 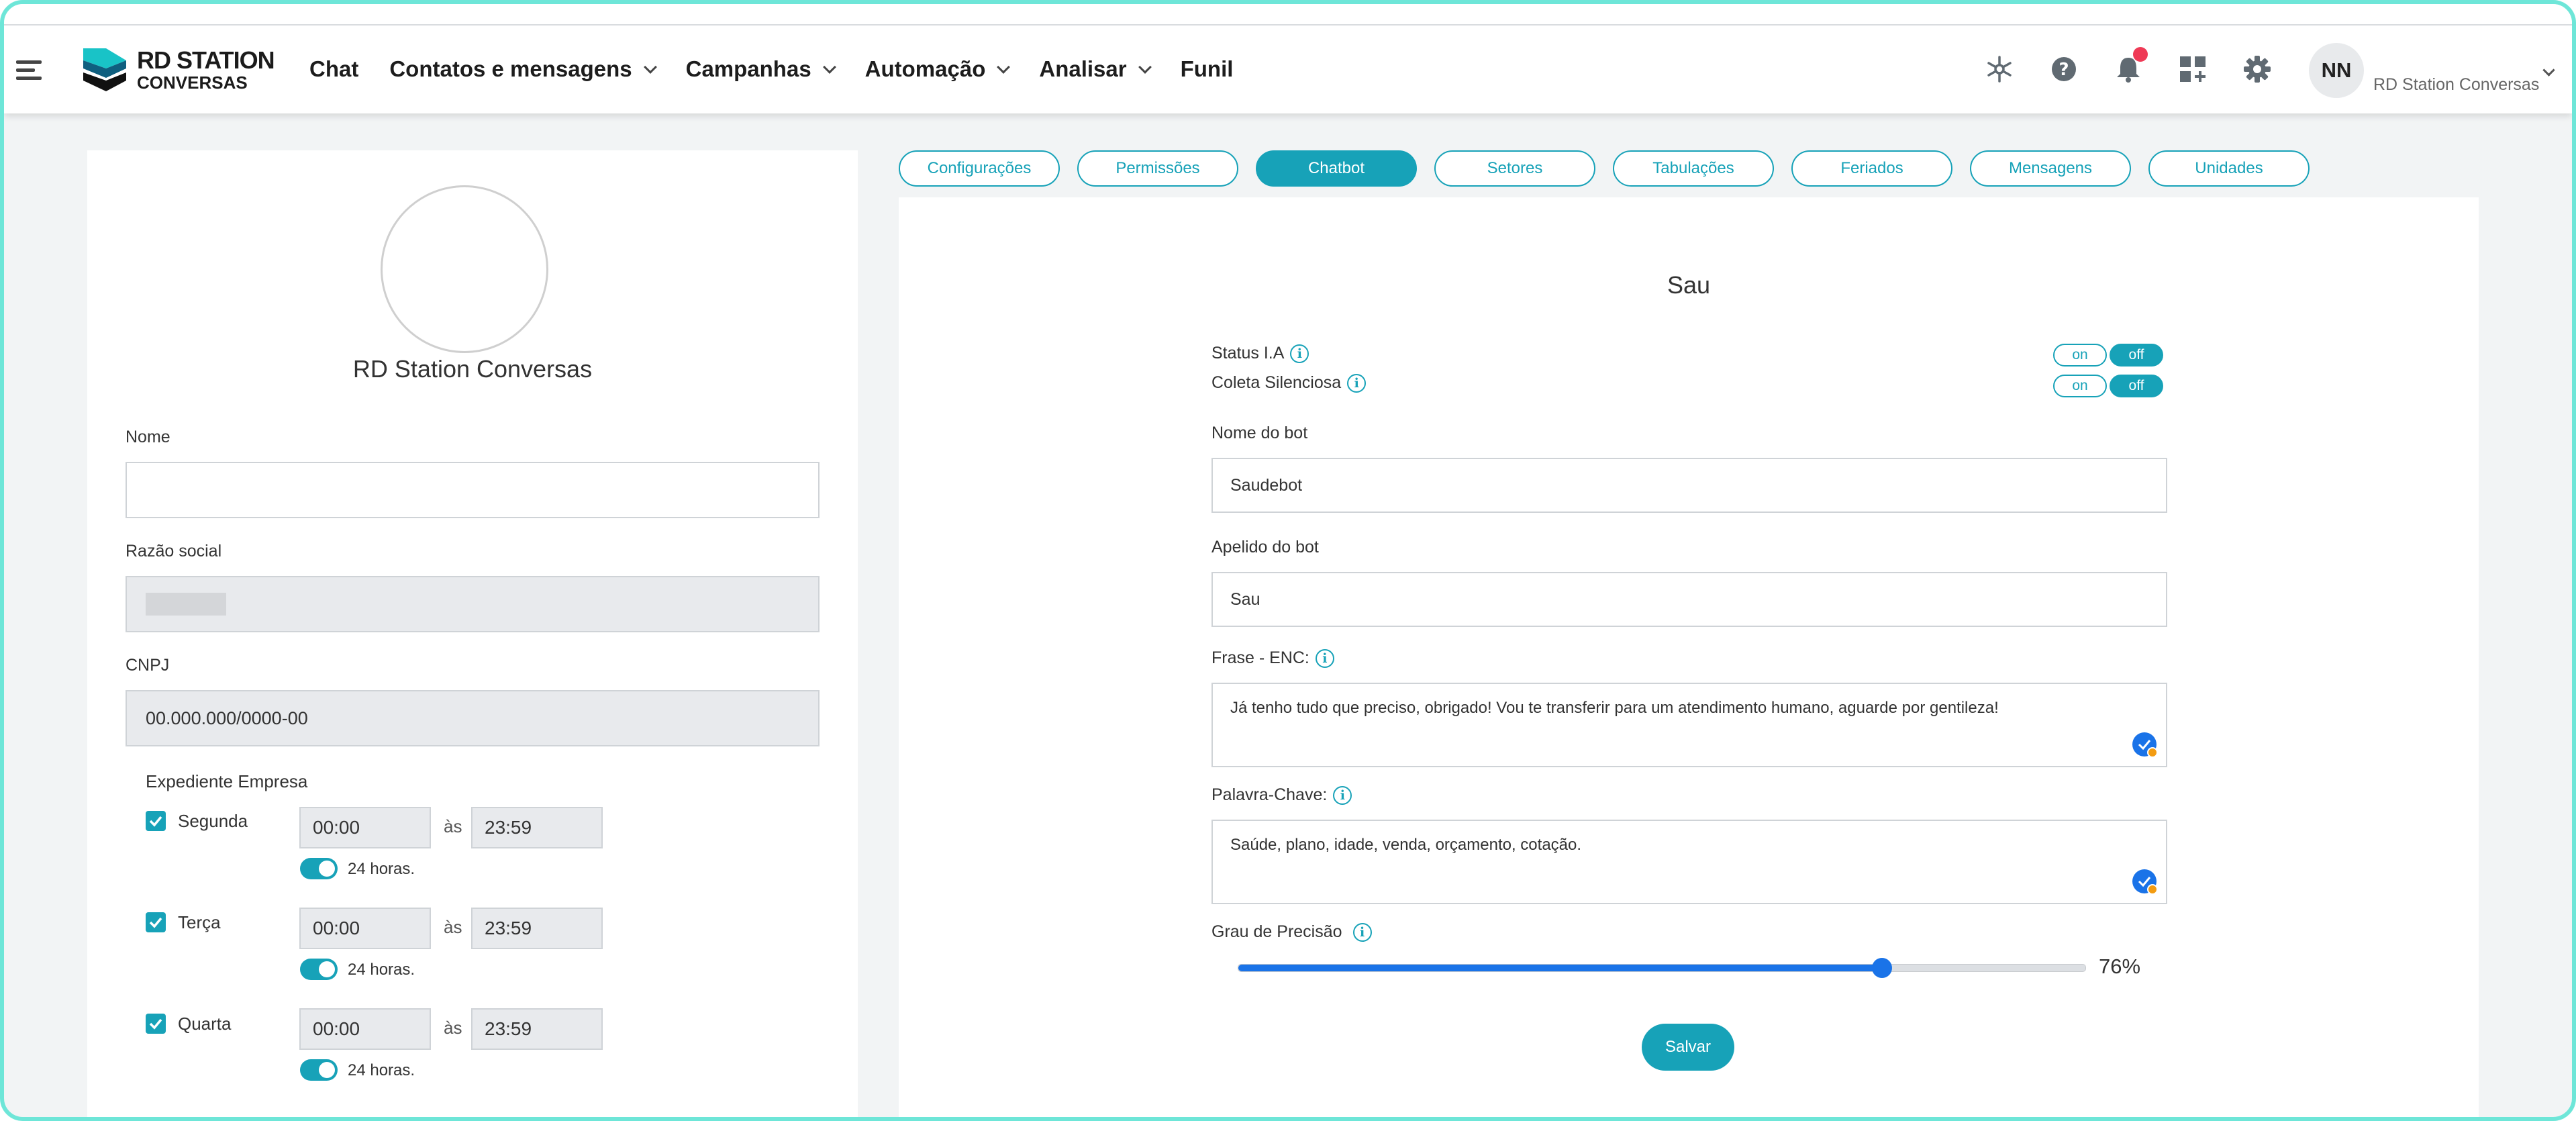 I want to click on precision-slider, so click(x=1662, y=968).